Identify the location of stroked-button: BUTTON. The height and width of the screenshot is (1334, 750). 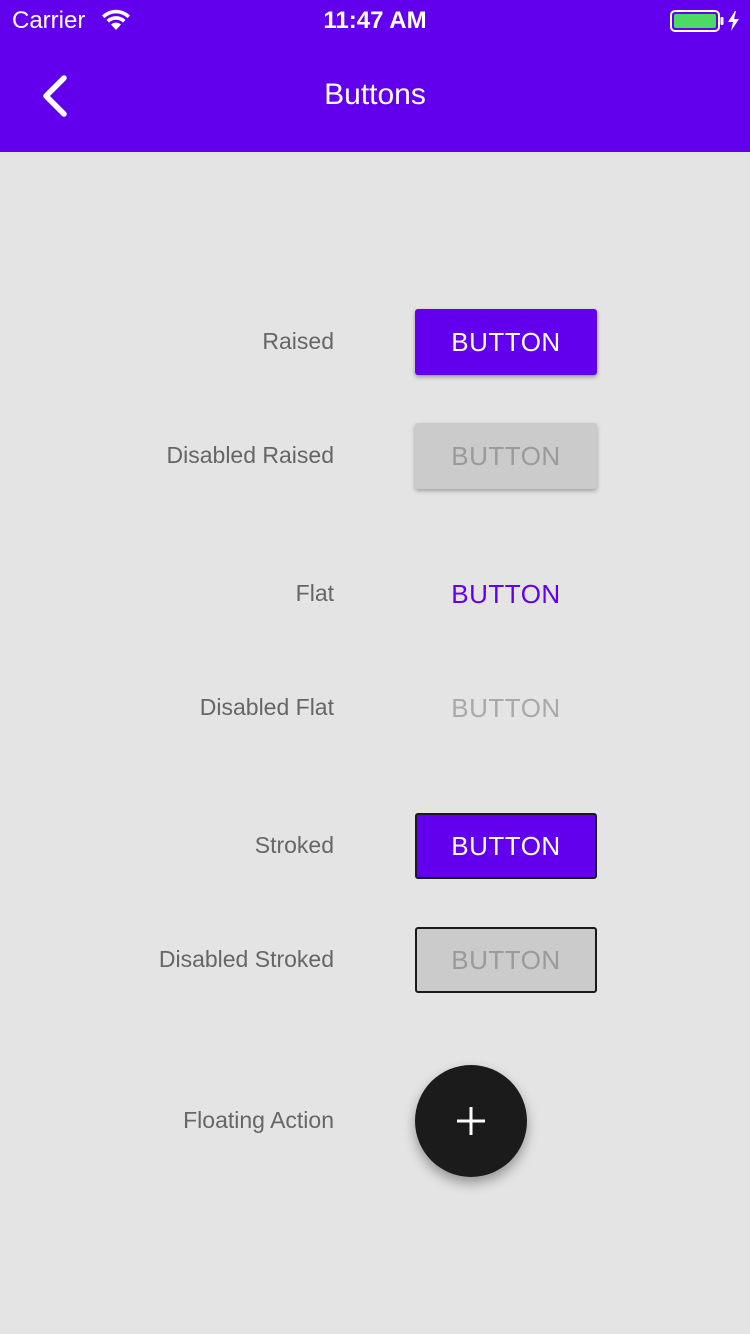
(506, 846).